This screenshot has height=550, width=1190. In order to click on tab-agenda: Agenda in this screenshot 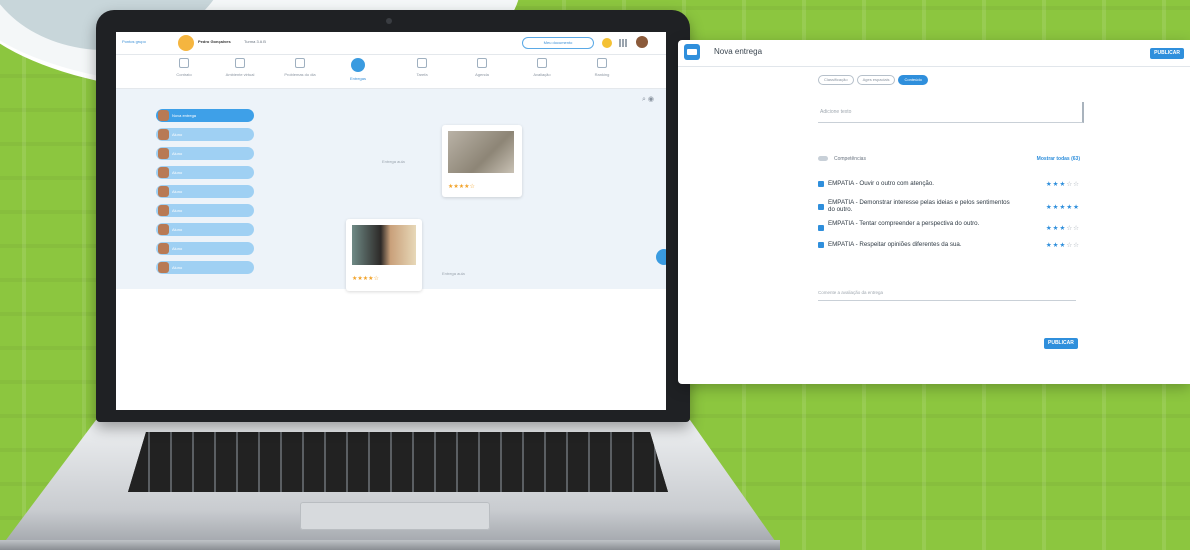, I will do `click(482, 67)`.